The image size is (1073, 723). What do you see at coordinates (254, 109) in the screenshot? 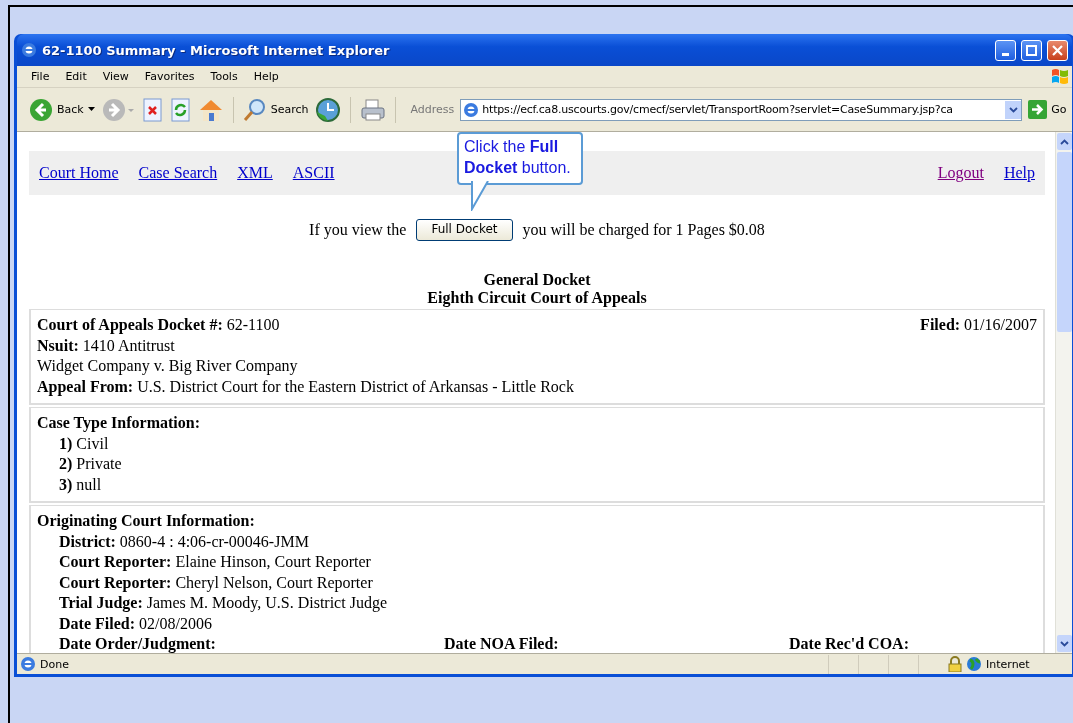
I see `search-icon` at bounding box center [254, 109].